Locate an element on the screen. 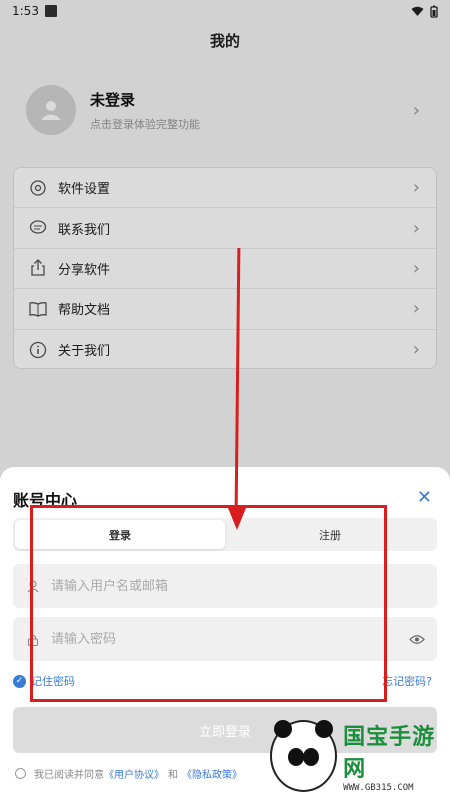 The width and height of the screenshot is (450, 800). agreement-radio is located at coordinates (20, 773).